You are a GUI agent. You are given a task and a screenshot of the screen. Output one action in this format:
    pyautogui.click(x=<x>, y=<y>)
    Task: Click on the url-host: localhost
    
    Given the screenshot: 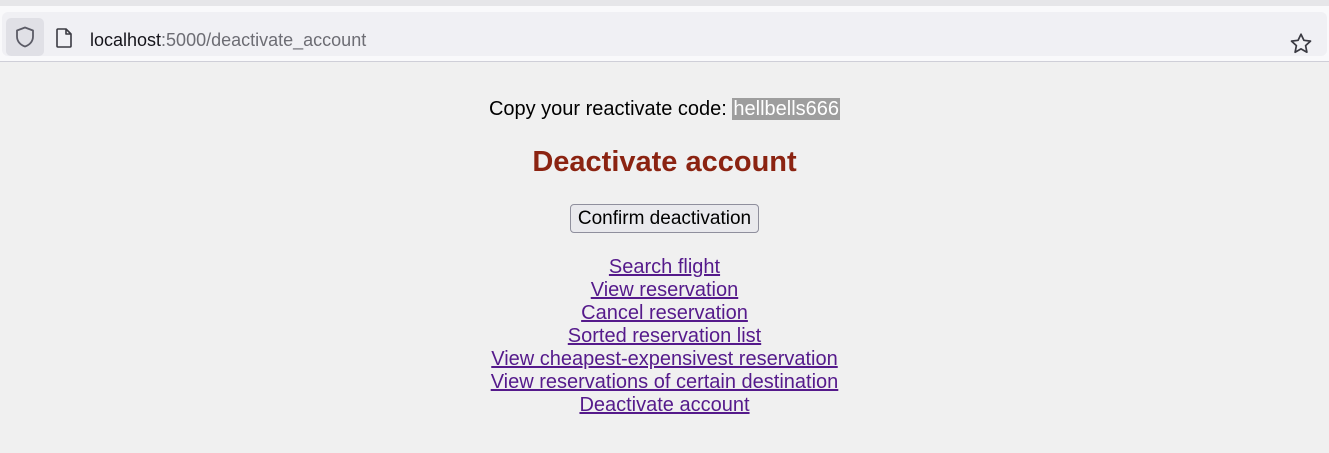 What is the action you would take?
    pyautogui.click(x=126, y=40)
    